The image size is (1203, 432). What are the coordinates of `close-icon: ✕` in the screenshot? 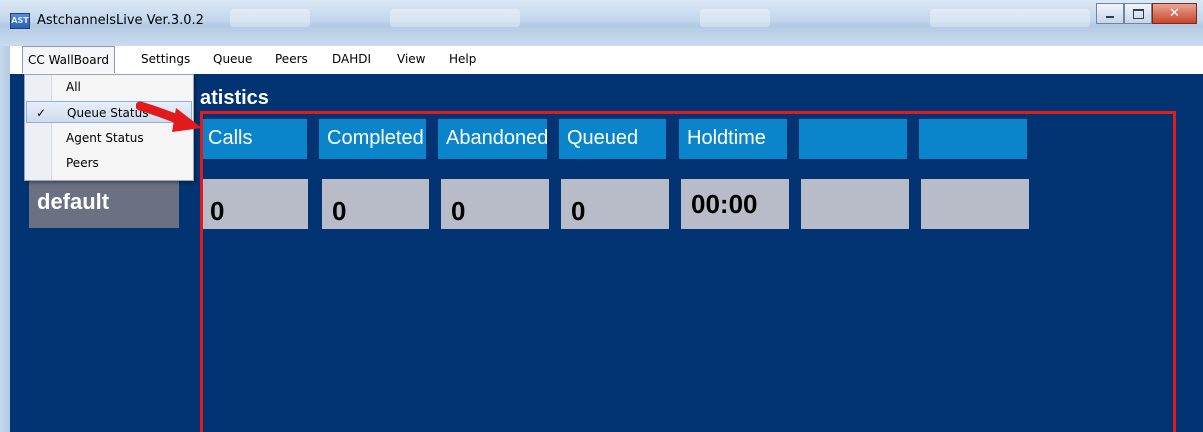 It's located at (1174, 13).